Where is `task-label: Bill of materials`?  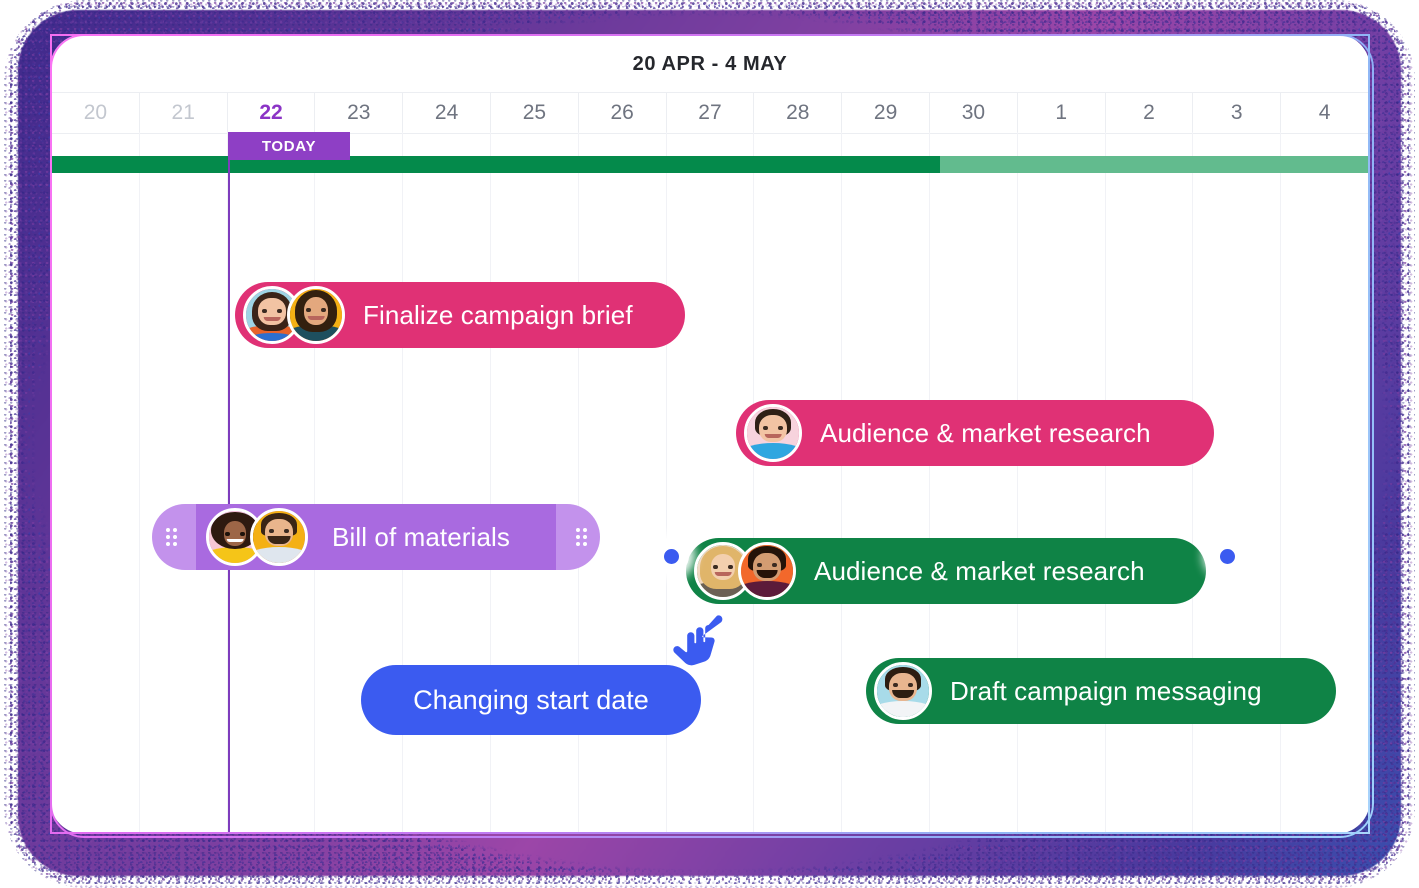 task-label: Bill of materials is located at coordinates (421, 536).